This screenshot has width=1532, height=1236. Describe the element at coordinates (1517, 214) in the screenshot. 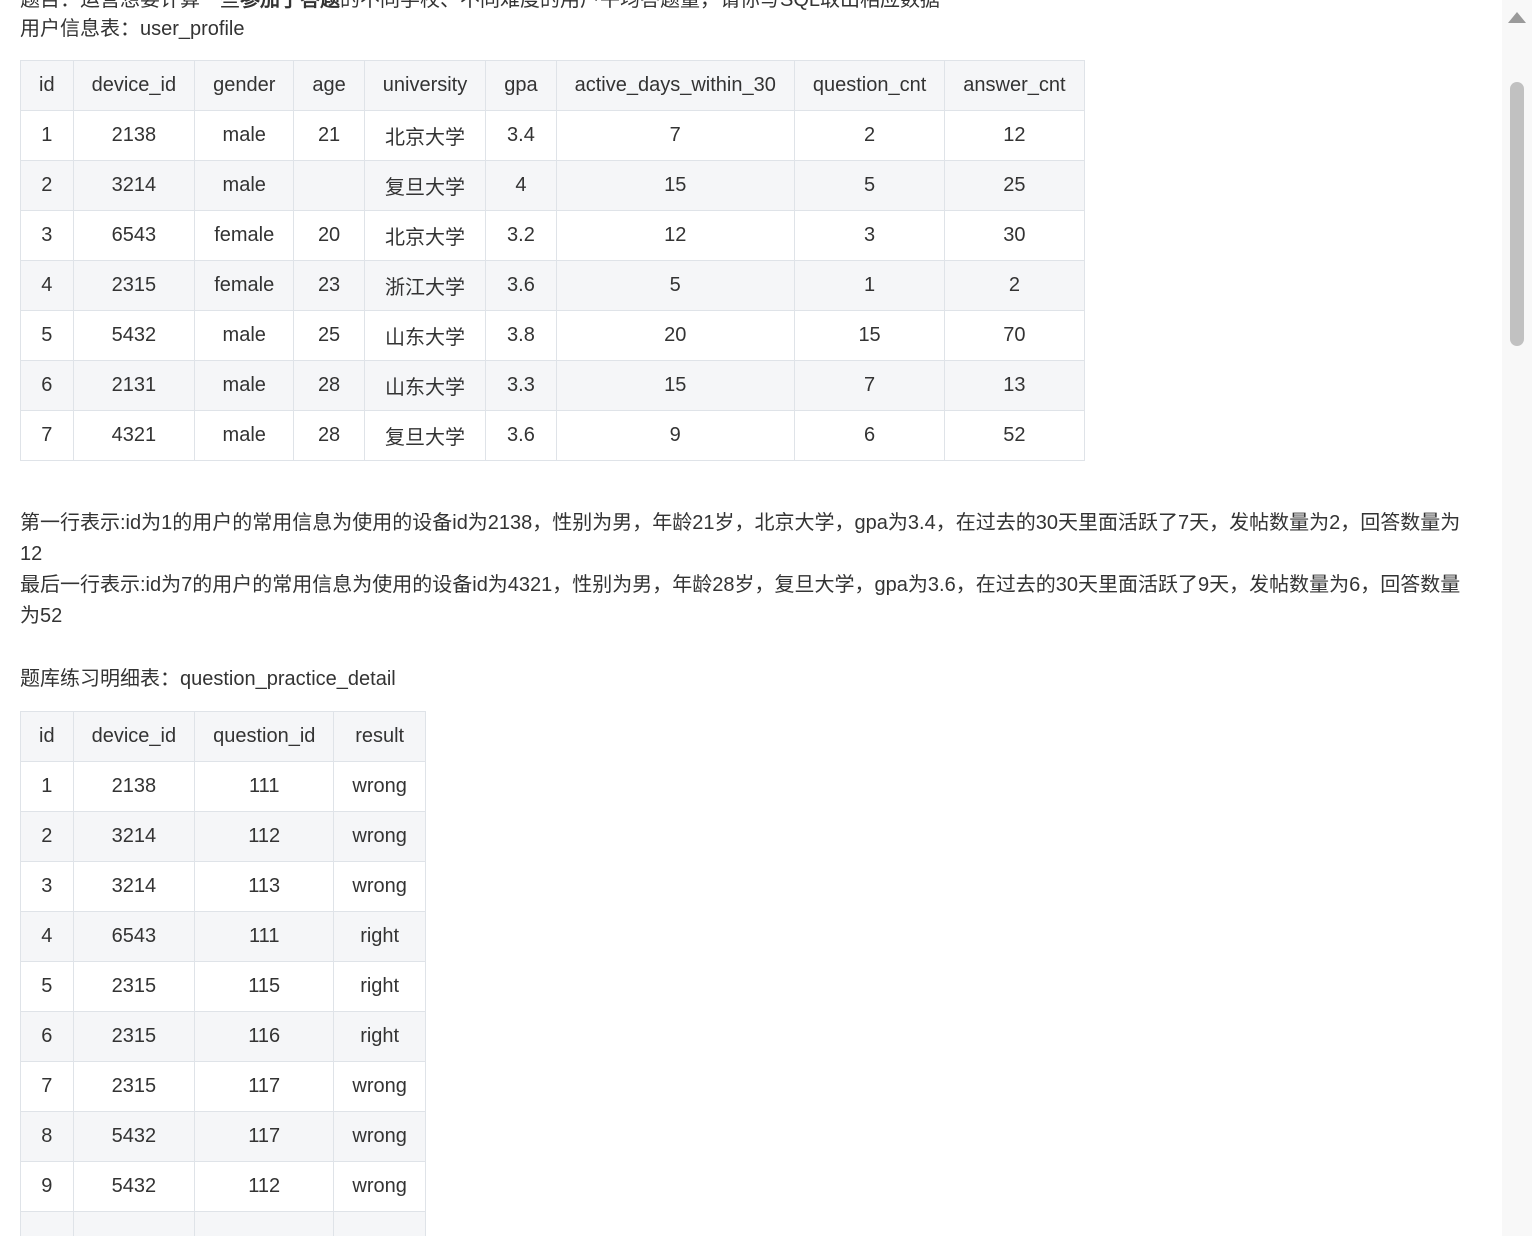

I see `scrollbar-thumb` at that location.